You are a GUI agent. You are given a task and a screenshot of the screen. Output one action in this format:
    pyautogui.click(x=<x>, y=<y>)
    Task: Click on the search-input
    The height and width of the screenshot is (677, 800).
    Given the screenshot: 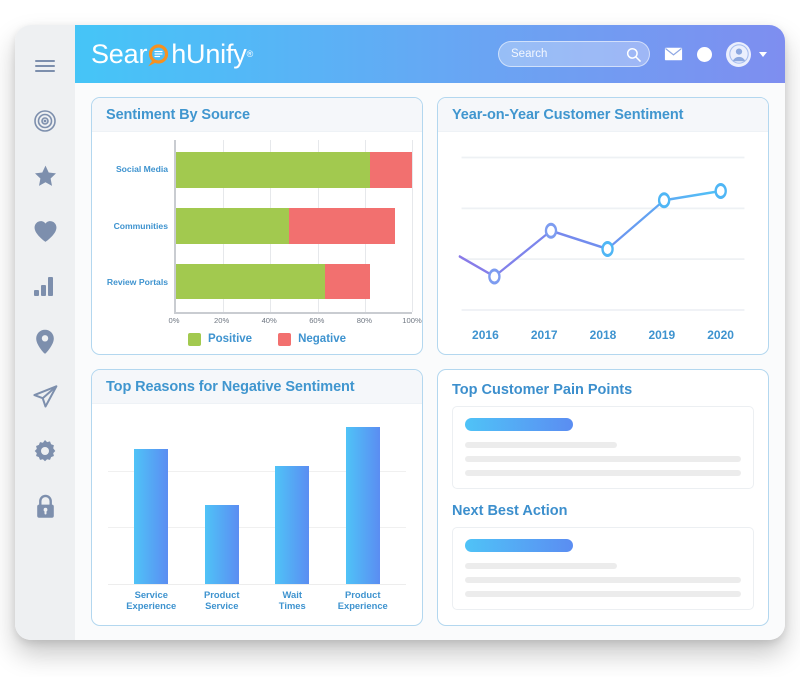 What is the action you would take?
    pyautogui.click(x=568, y=54)
    